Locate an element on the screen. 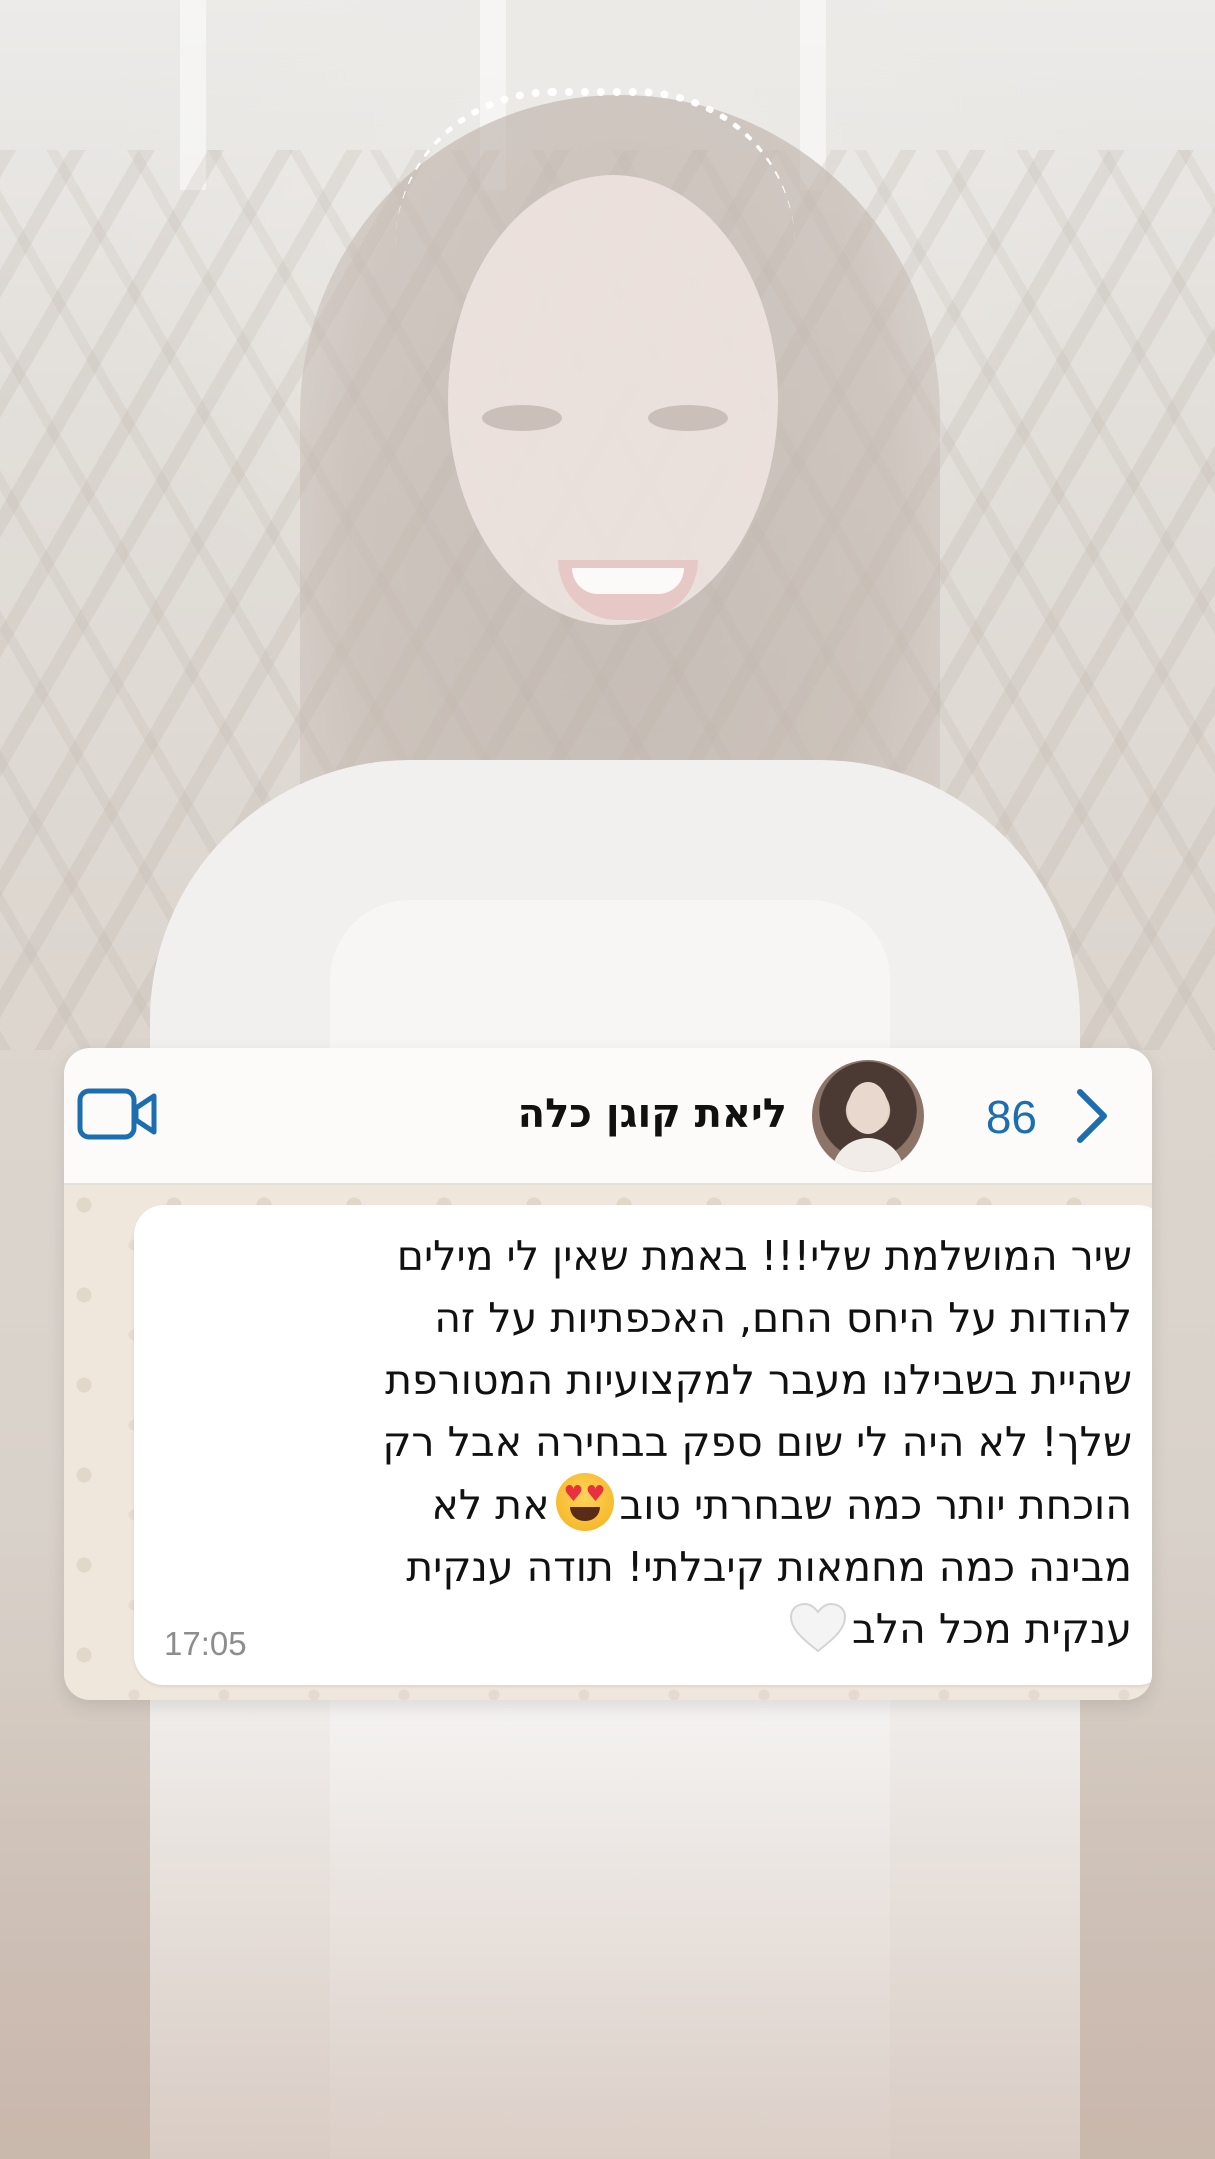  chat-header: ליאת קוגן כלה 86 is located at coordinates (608, 1116).